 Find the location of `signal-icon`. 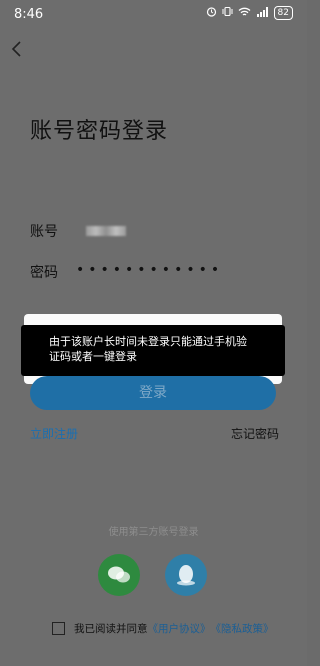

signal-icon is located at coordinates (262, 13).